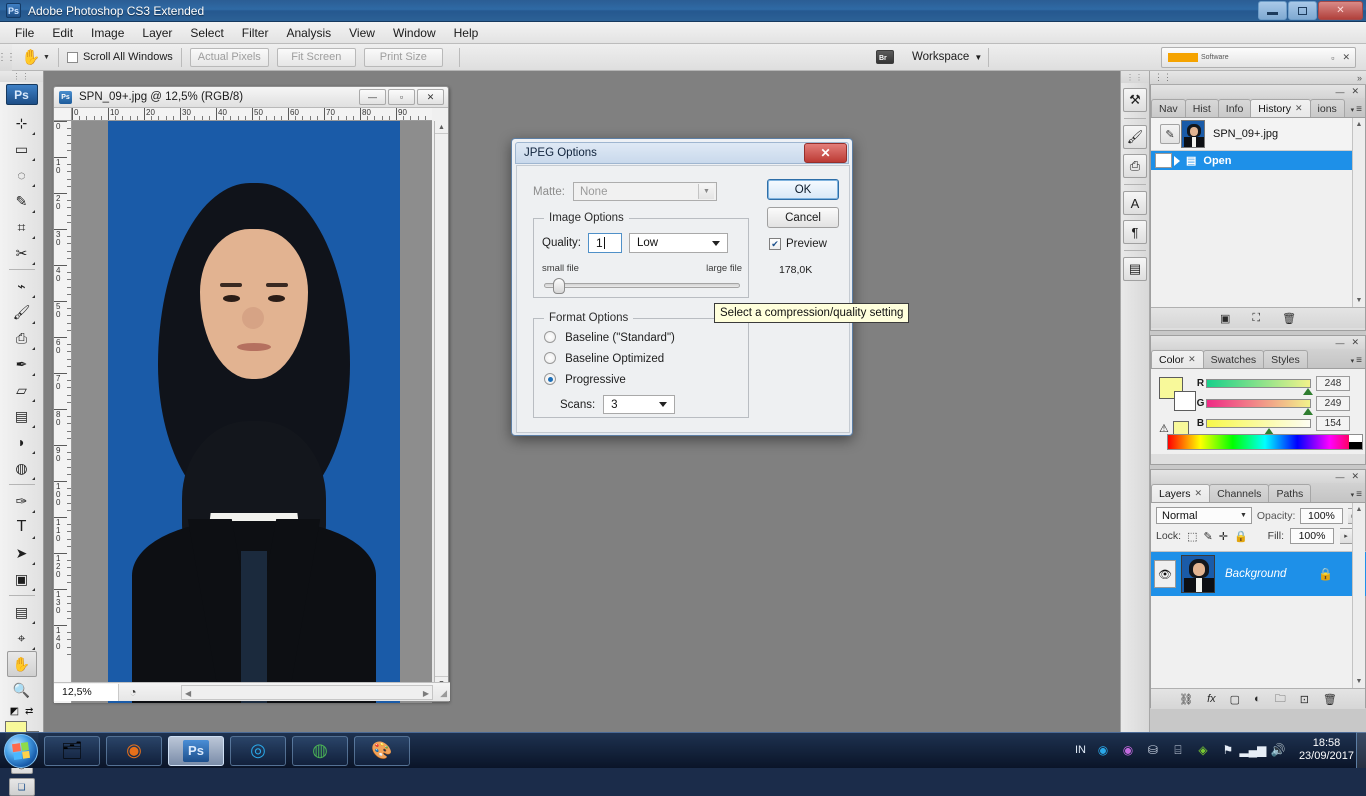 The image size is (1366, 796). Describe the element at coordinates (585, 379) in the screenshot. I see `format-option-progressive: Progressive` at that location.